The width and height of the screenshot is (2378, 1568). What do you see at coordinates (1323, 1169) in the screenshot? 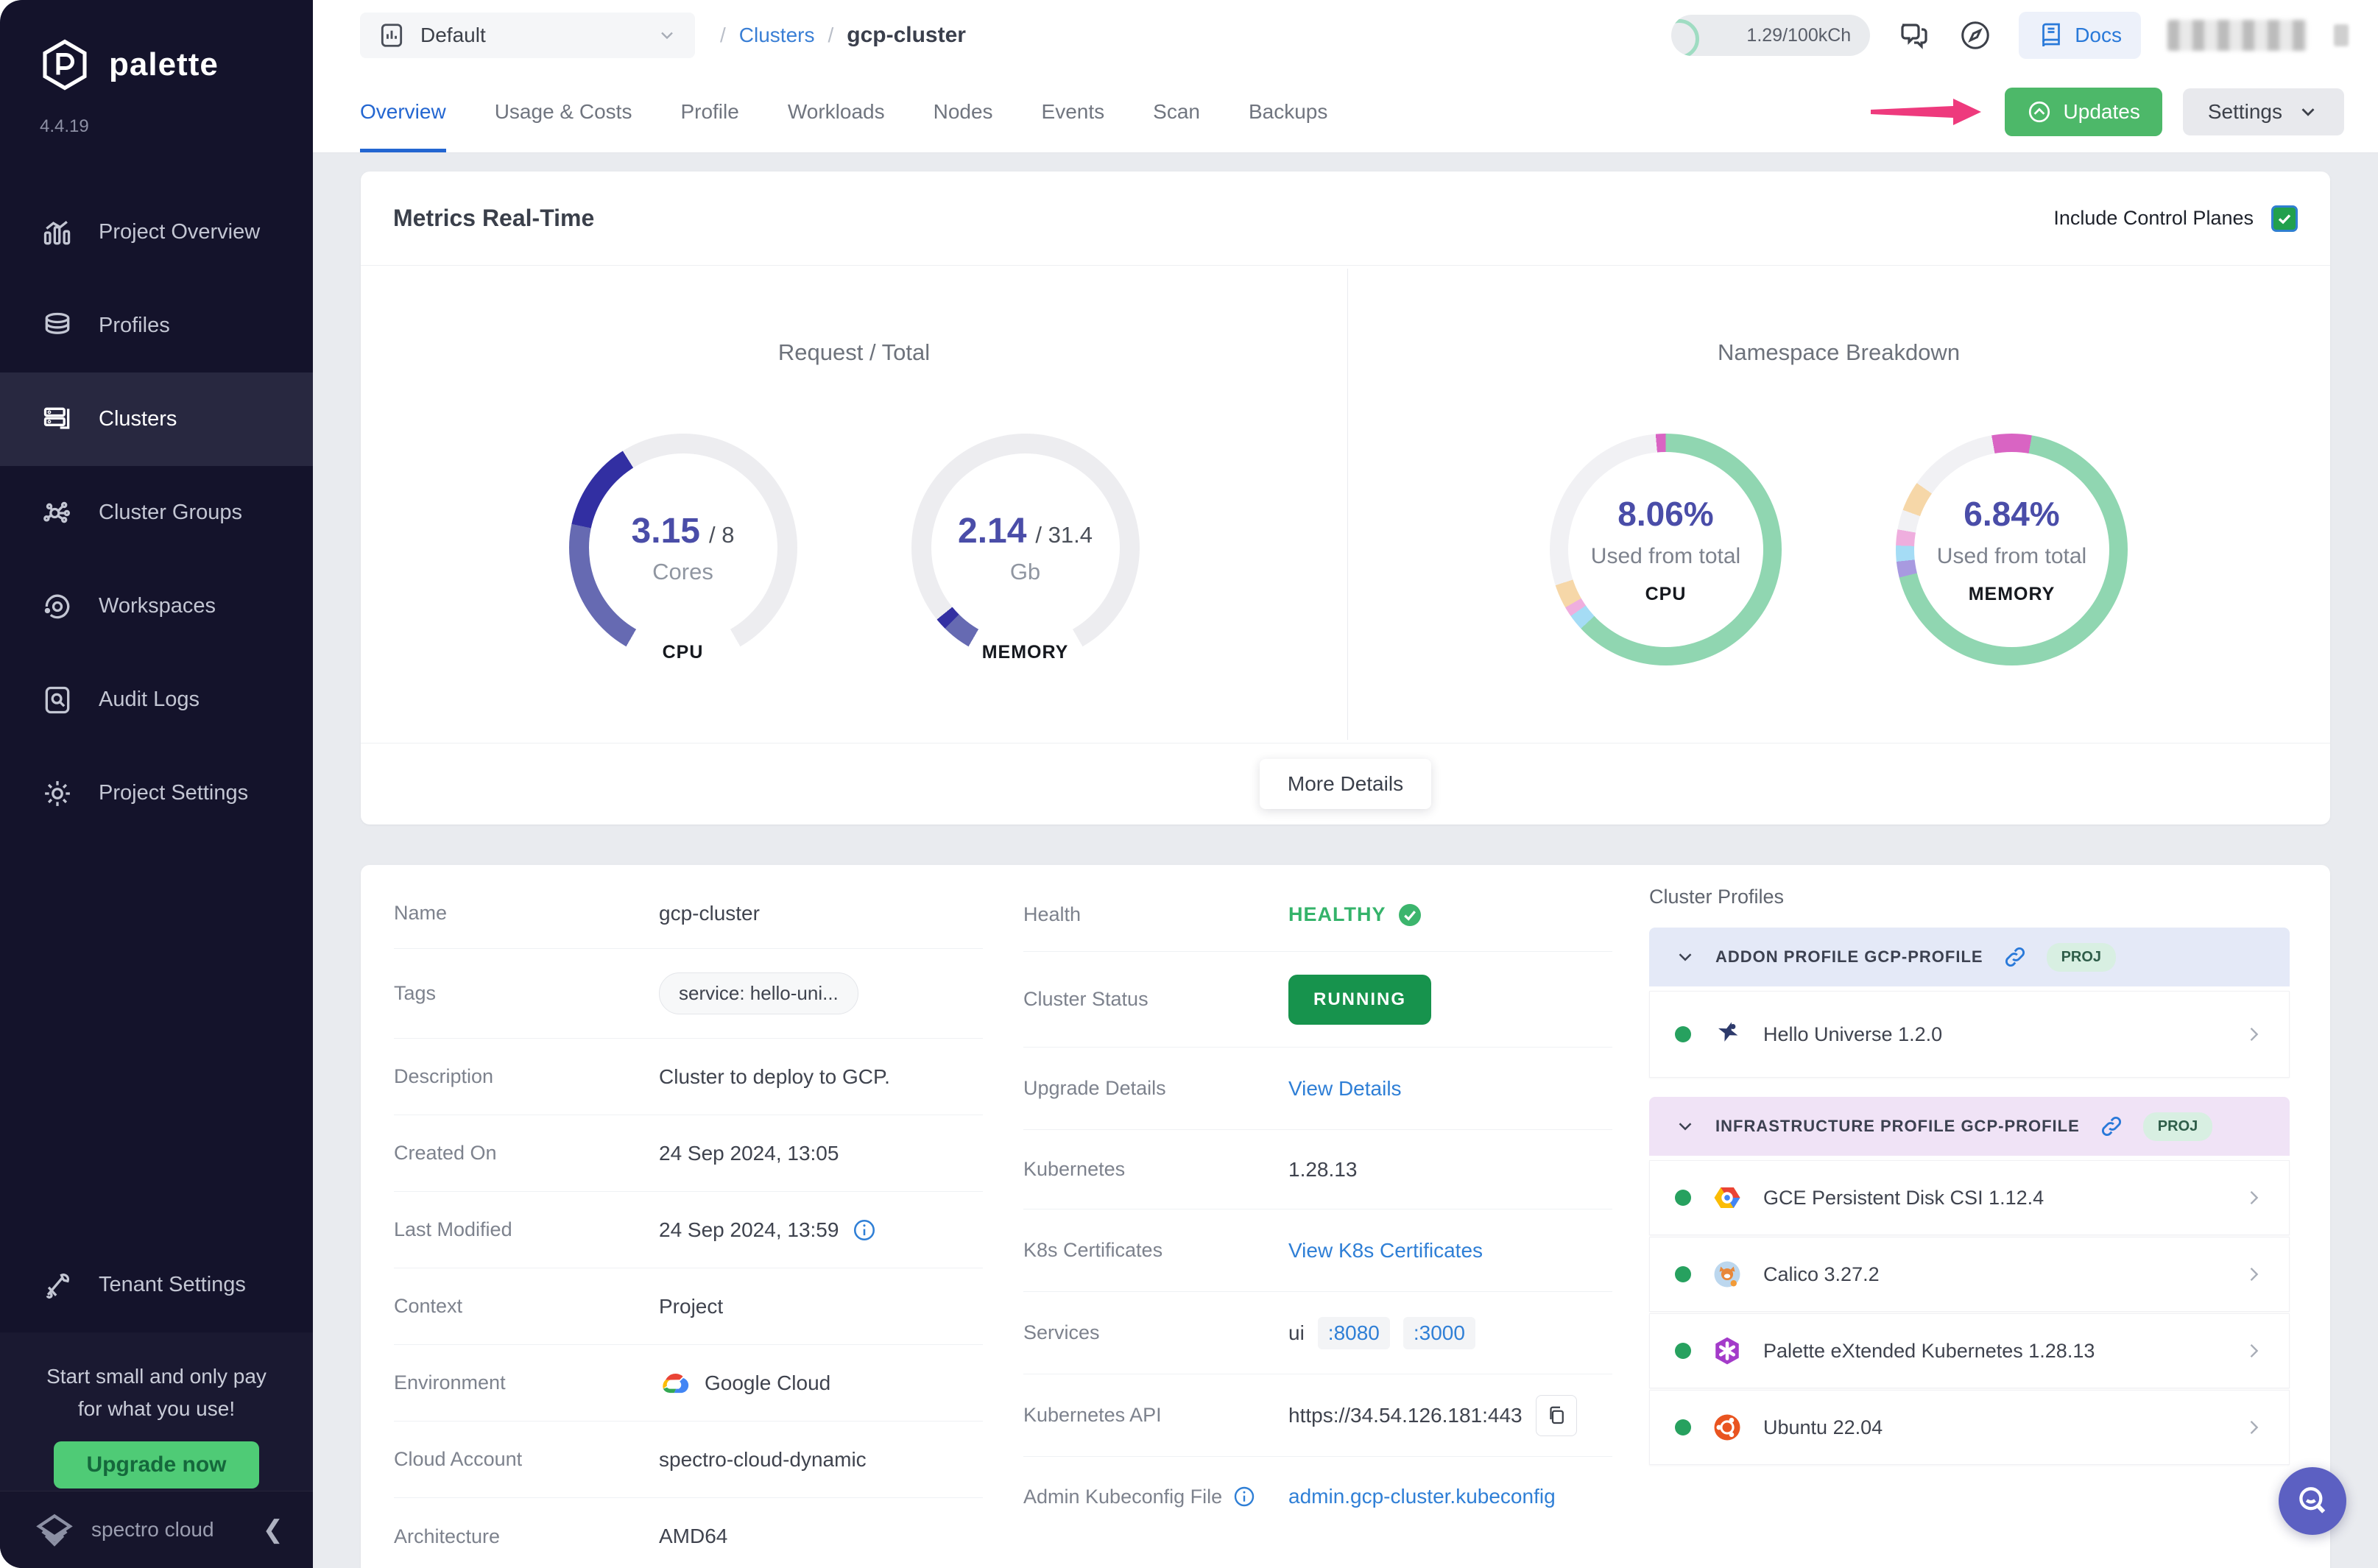
I see `detail-value: 1.28.13` at bounding box center [1323, 1169].